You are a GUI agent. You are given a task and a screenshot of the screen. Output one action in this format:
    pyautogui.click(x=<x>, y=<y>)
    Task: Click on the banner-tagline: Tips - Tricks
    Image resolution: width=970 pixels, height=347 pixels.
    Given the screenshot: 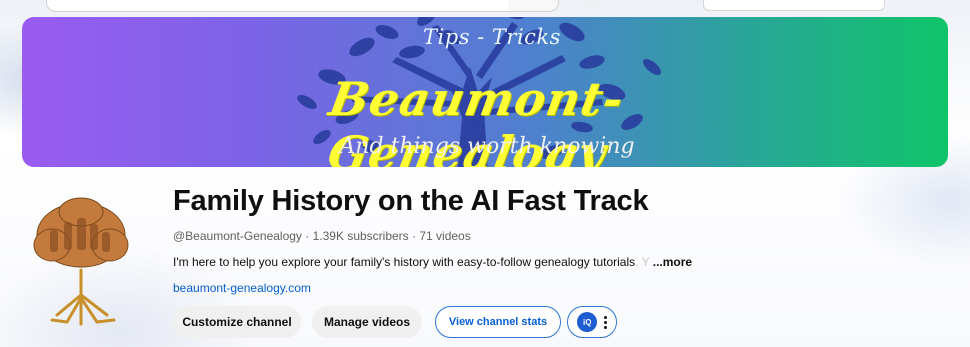 What is the action you would take?
    pyautogui.click(x=492, y=37)
    